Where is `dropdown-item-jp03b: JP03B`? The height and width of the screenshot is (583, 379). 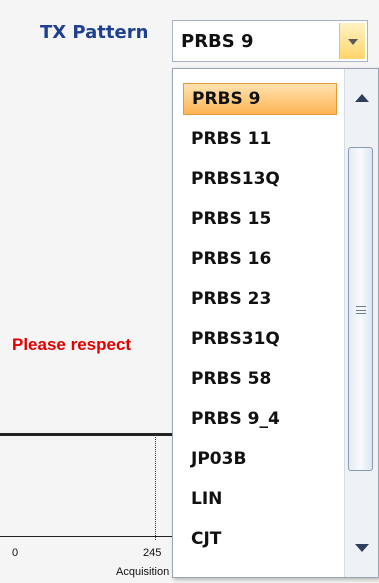 dropdown-item-jp03b: JP03B is located at coordinates (260, 459).